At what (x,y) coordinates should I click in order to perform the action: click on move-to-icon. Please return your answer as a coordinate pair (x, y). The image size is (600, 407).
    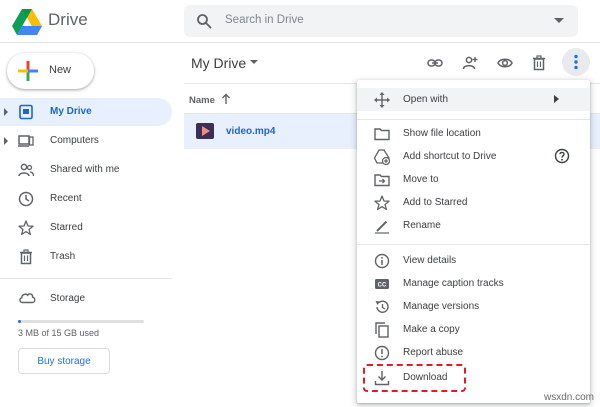
    Looking at the image, I should click on (382, 180).